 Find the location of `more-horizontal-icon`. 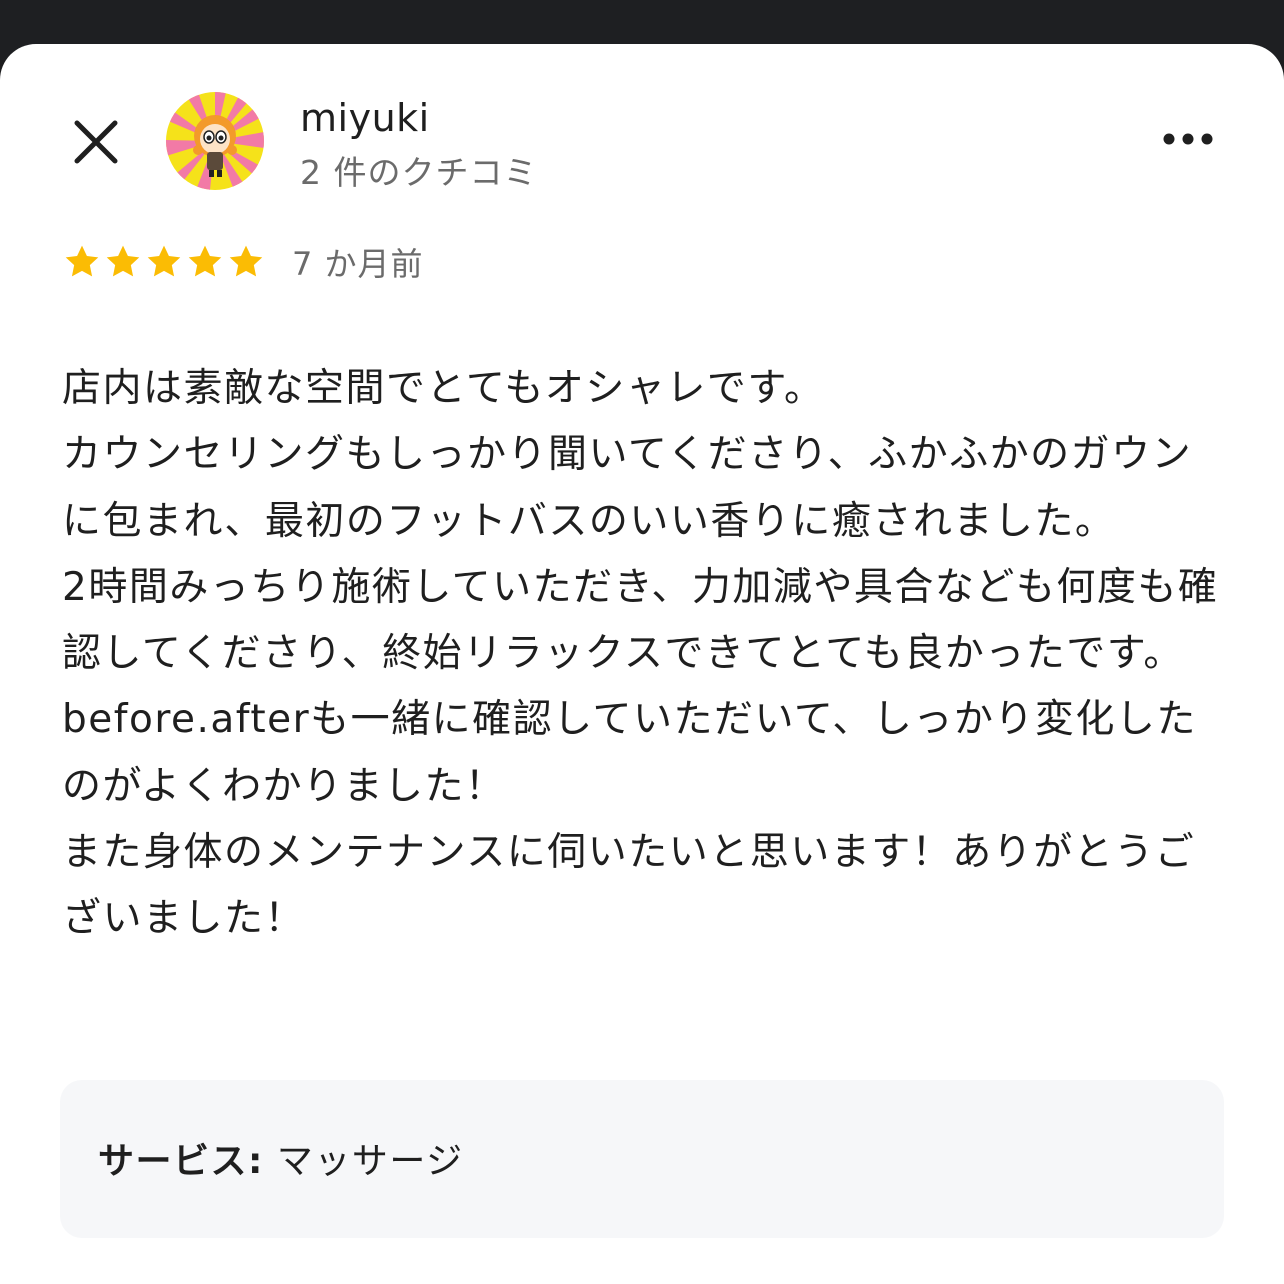

more-horizontal-icon is located at coordinates (1188, 139).